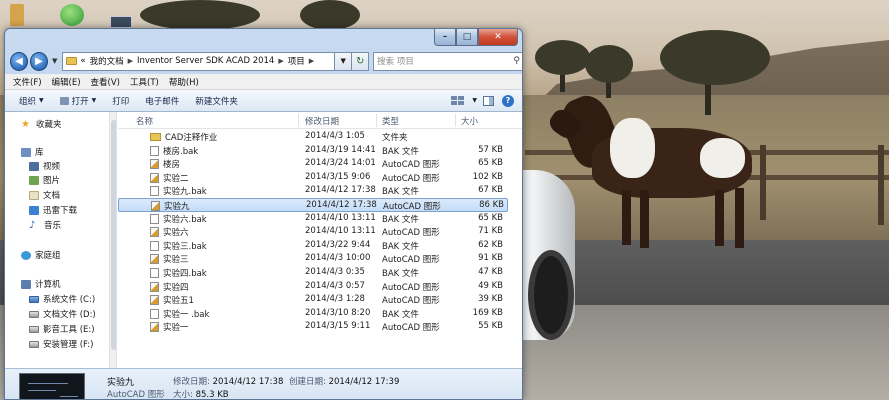 Image resolution: width=889 pixels, height=400 pixels. I want to click on forward-button: ▶, so click(38, 61).